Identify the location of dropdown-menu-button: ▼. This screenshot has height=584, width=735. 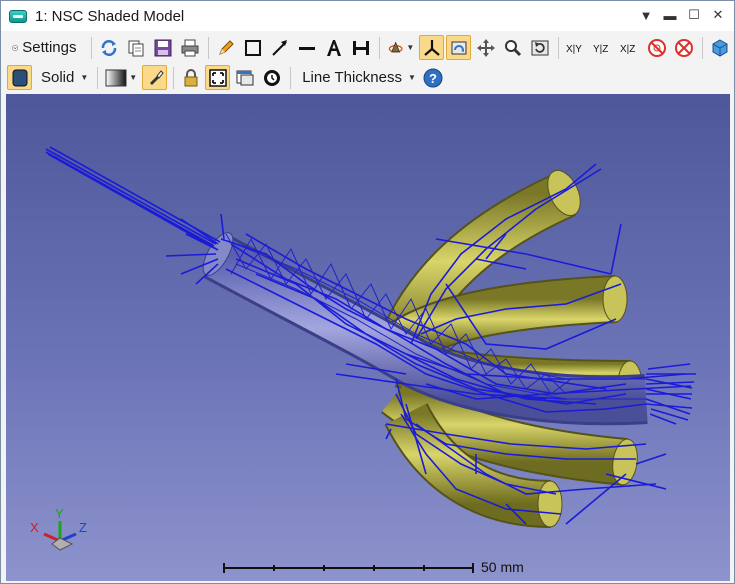
(646, 15).